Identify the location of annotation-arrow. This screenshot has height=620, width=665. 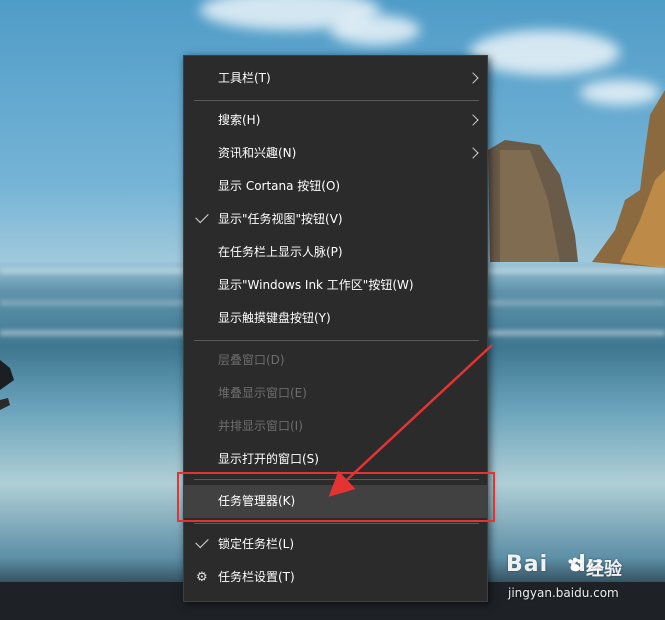
(410, 420).